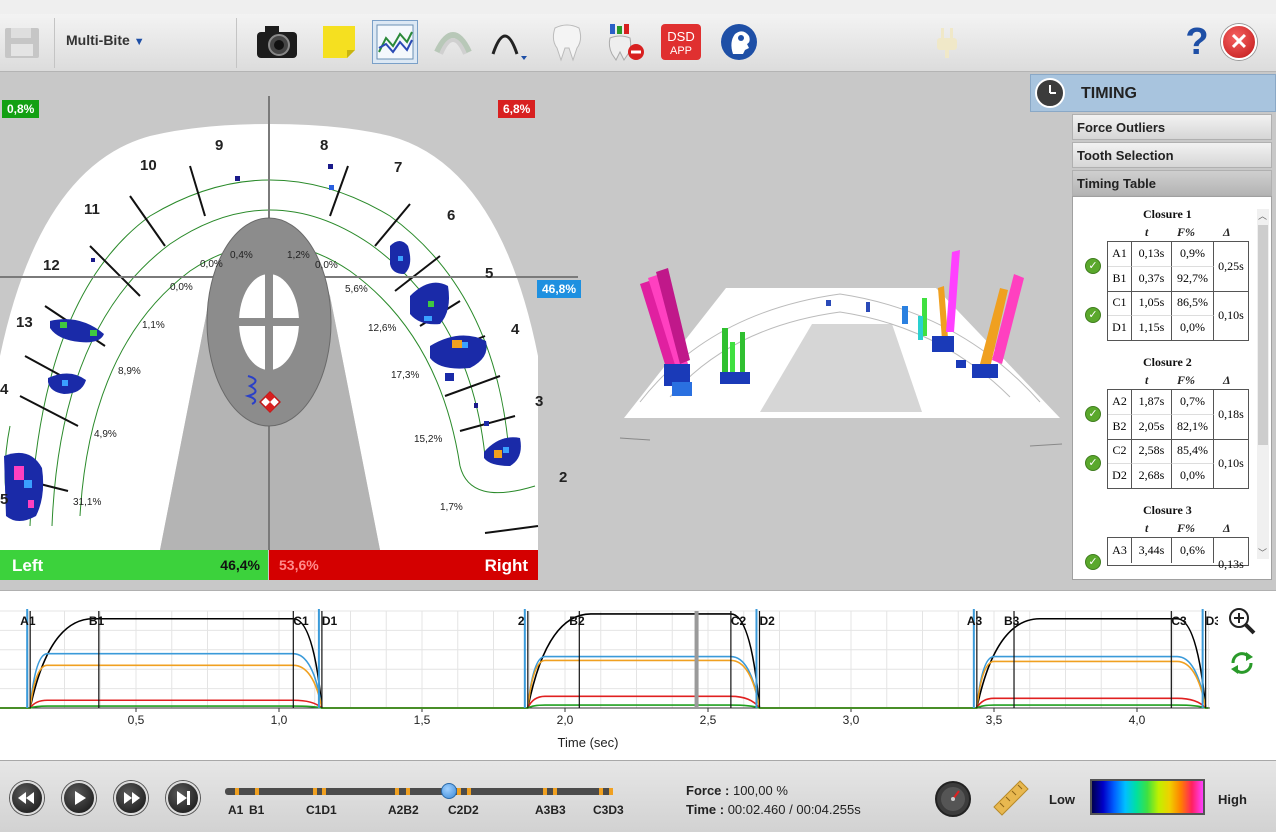 The image size is (1276, 832). What do you see at coordinates (298, 255) in the screenshot?
I see `region-percent: 1,2%` at bounding box center [298, 255].